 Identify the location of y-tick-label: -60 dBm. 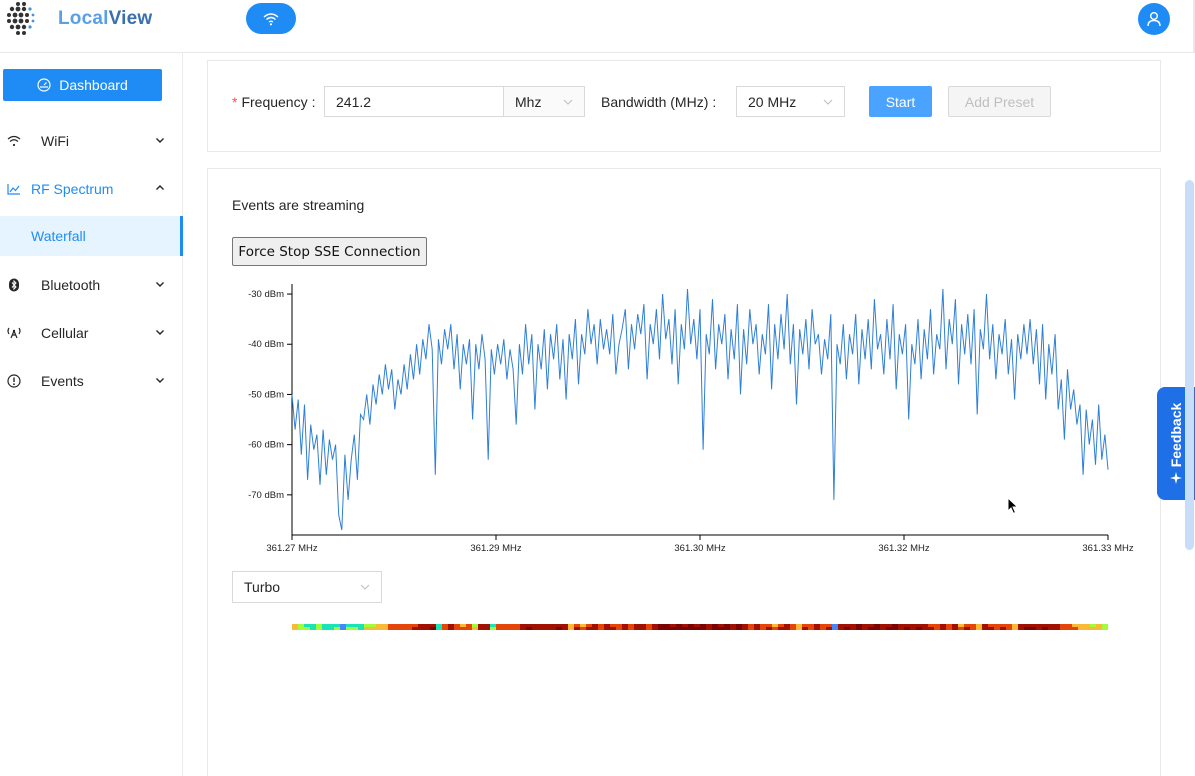
(266, 445).